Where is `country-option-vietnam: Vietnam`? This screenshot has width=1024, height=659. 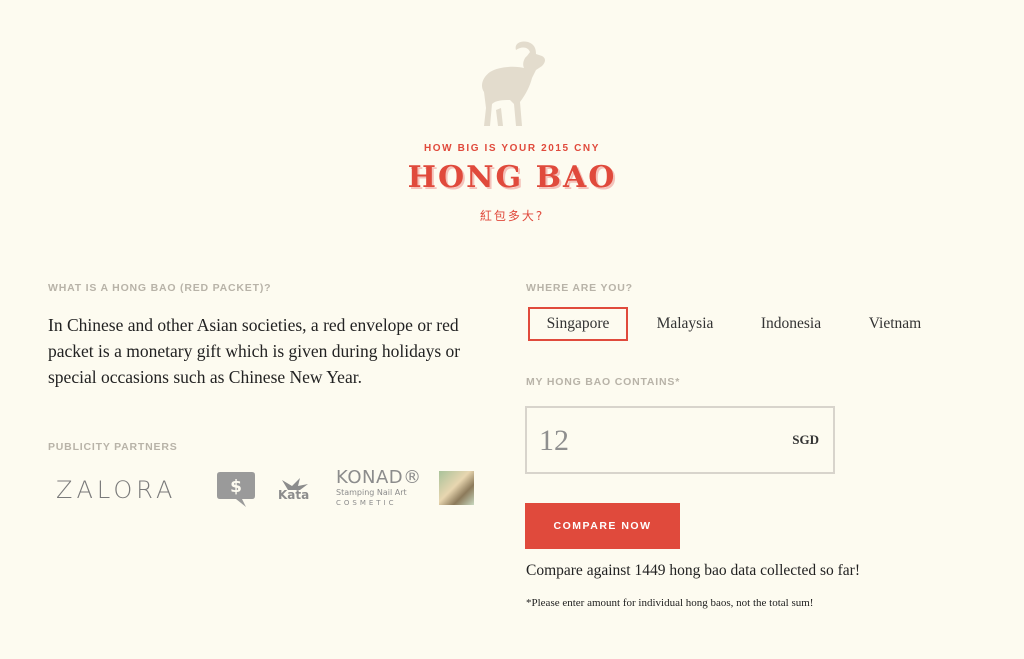
country-option-vietnam: Vietnam is located at coordinates (895, 324).